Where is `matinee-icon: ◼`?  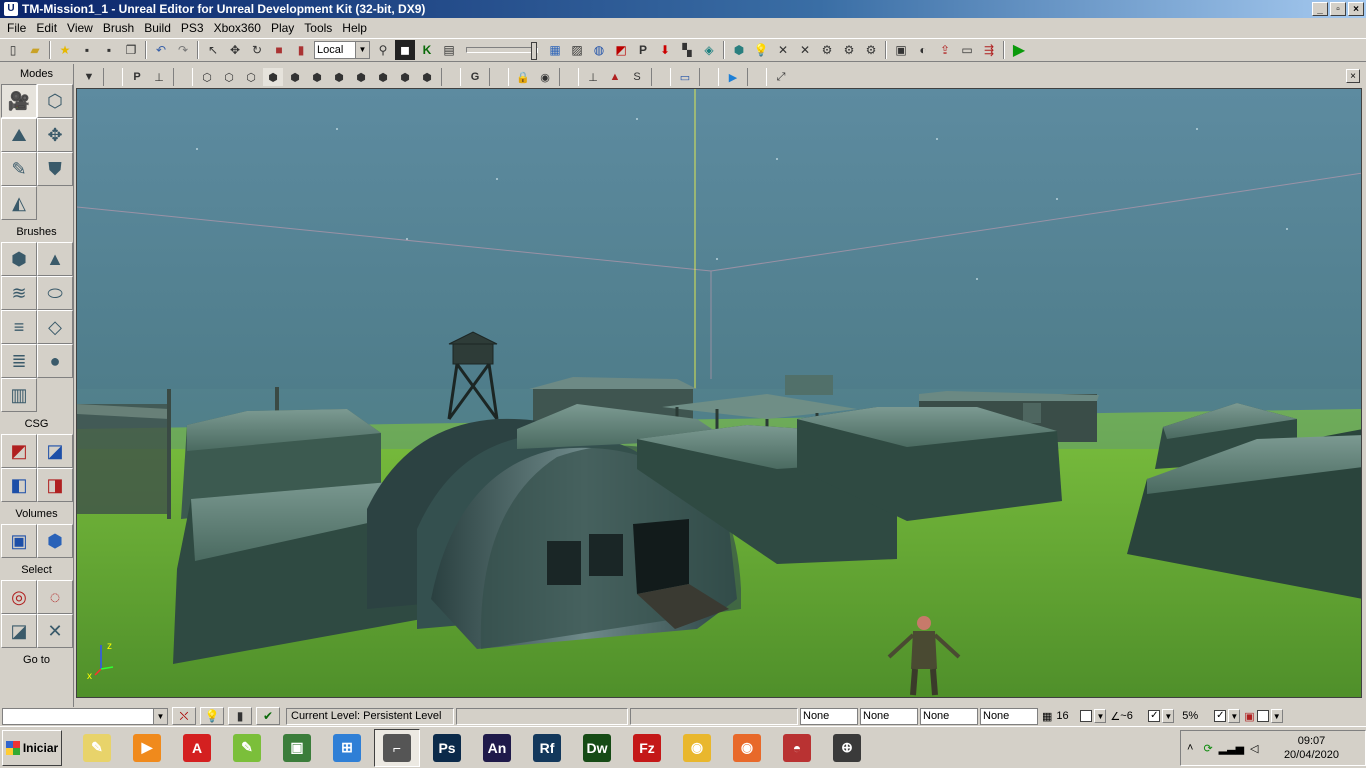
matinee-icon: ◼ is located at coordinates (405, 50).